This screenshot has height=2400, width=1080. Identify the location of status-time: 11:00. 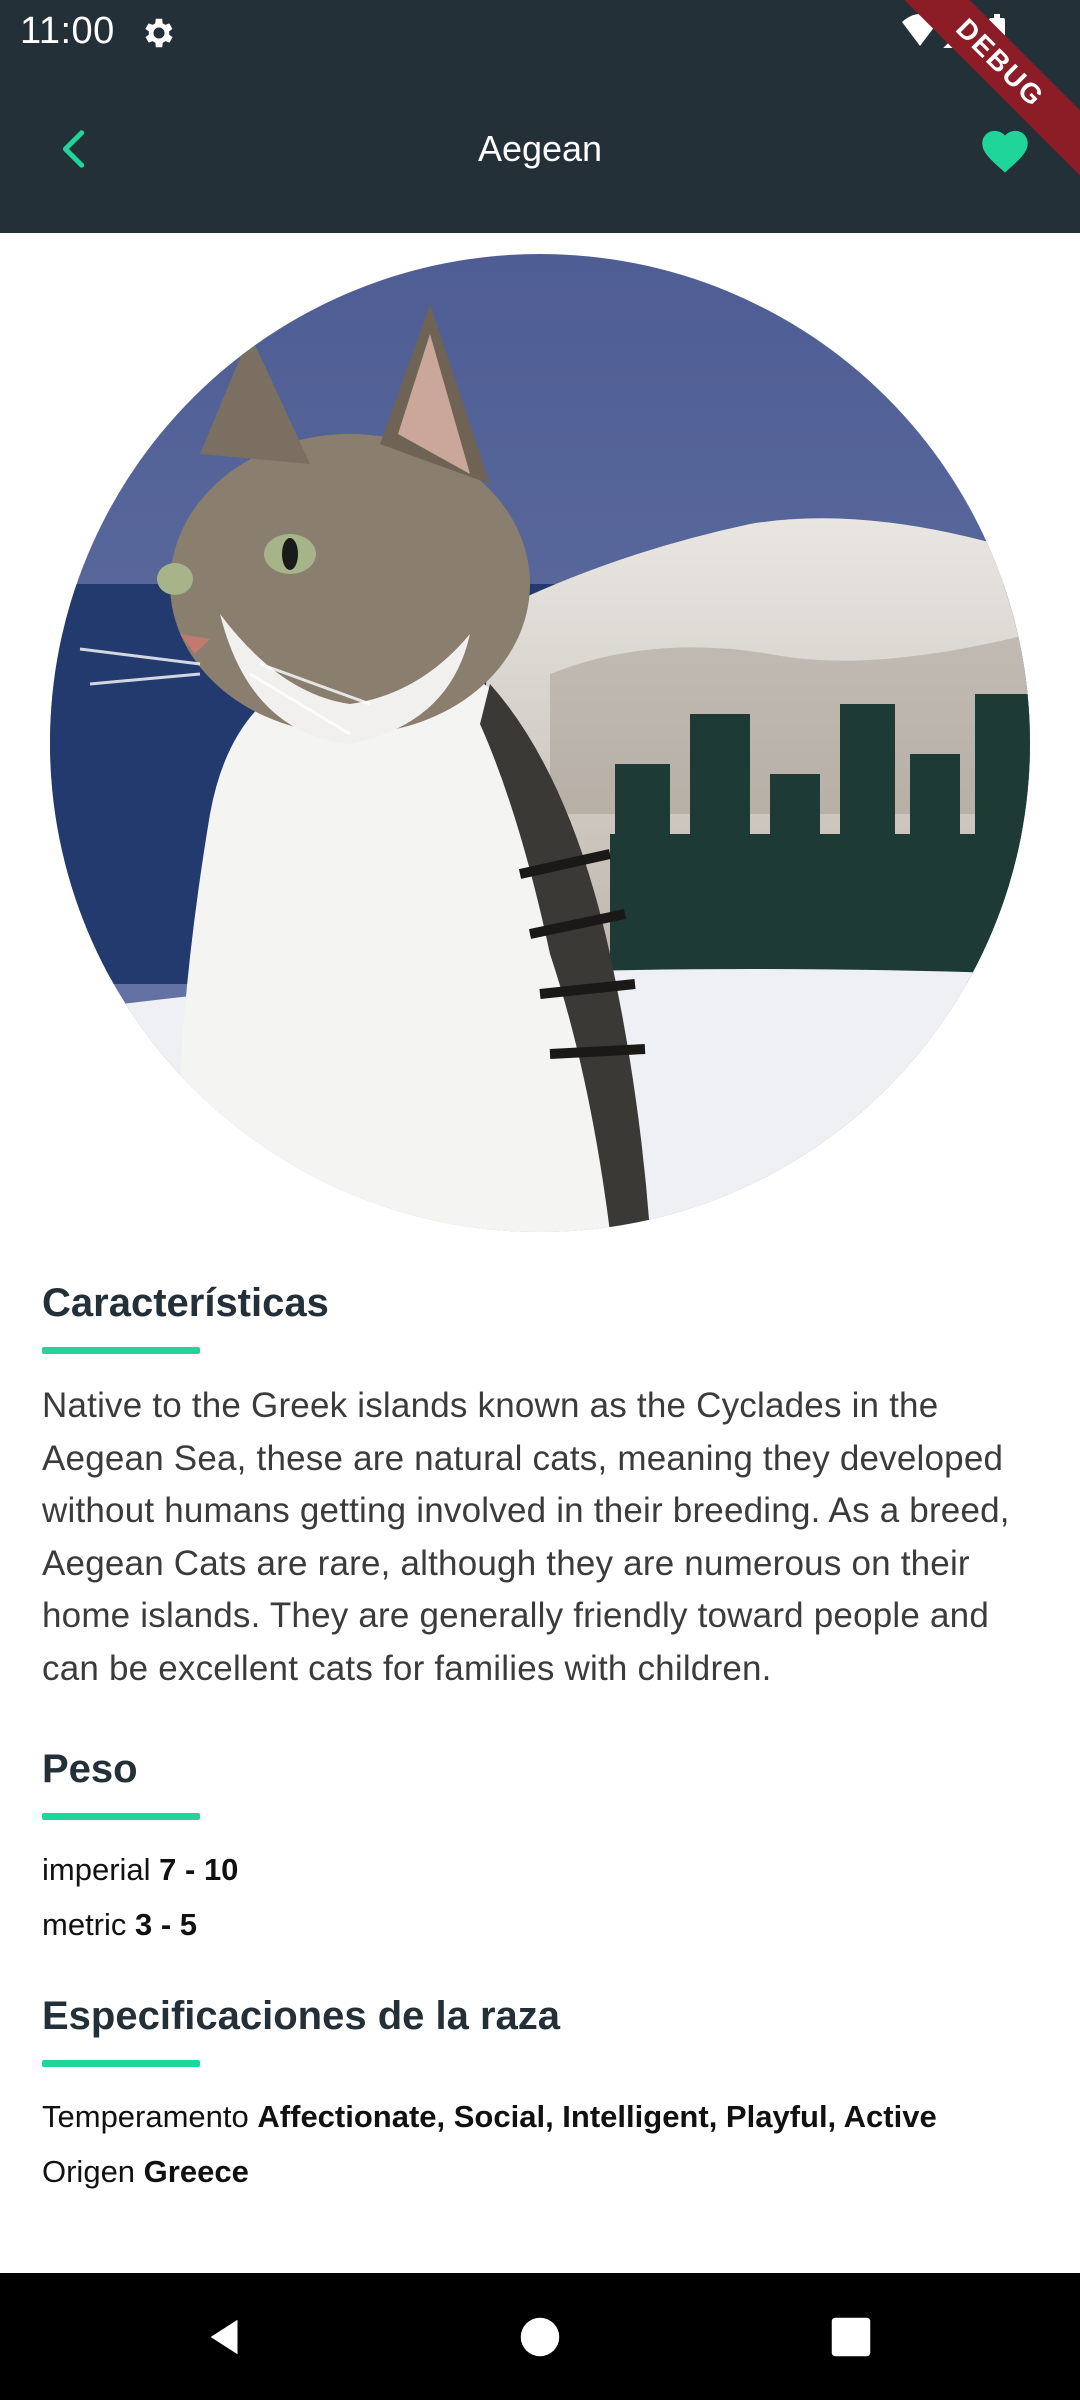
(67, 31).